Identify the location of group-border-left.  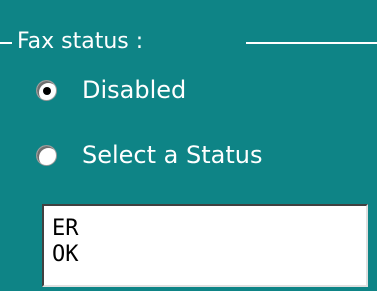
(6, 43).